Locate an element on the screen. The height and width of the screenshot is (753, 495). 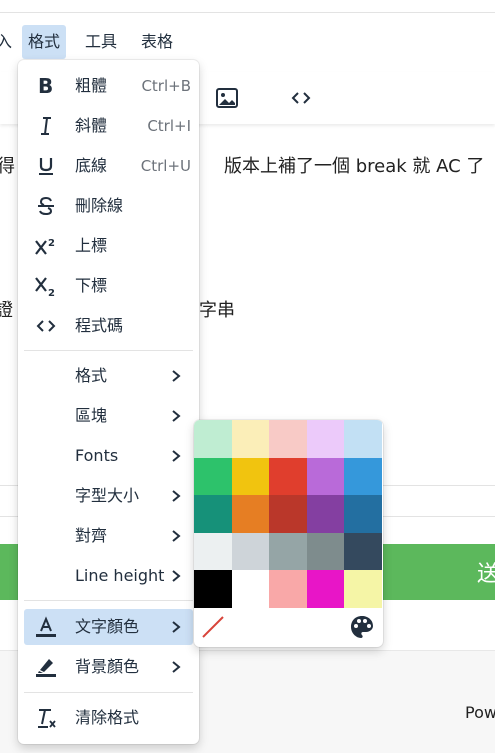
menu-item-label: 程式碼 is located at coordinates (99, 325).